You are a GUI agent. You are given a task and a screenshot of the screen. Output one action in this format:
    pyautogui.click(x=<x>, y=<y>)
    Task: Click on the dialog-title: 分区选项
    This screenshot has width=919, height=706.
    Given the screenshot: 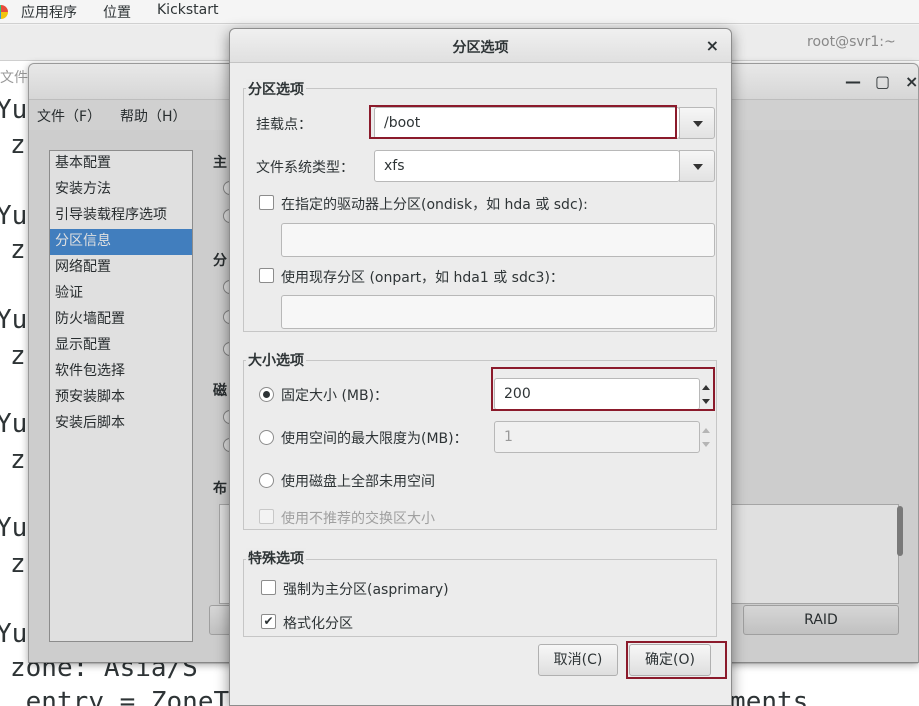 What is the action you would take?
    pyautogui.click(x=480, y=48)
    